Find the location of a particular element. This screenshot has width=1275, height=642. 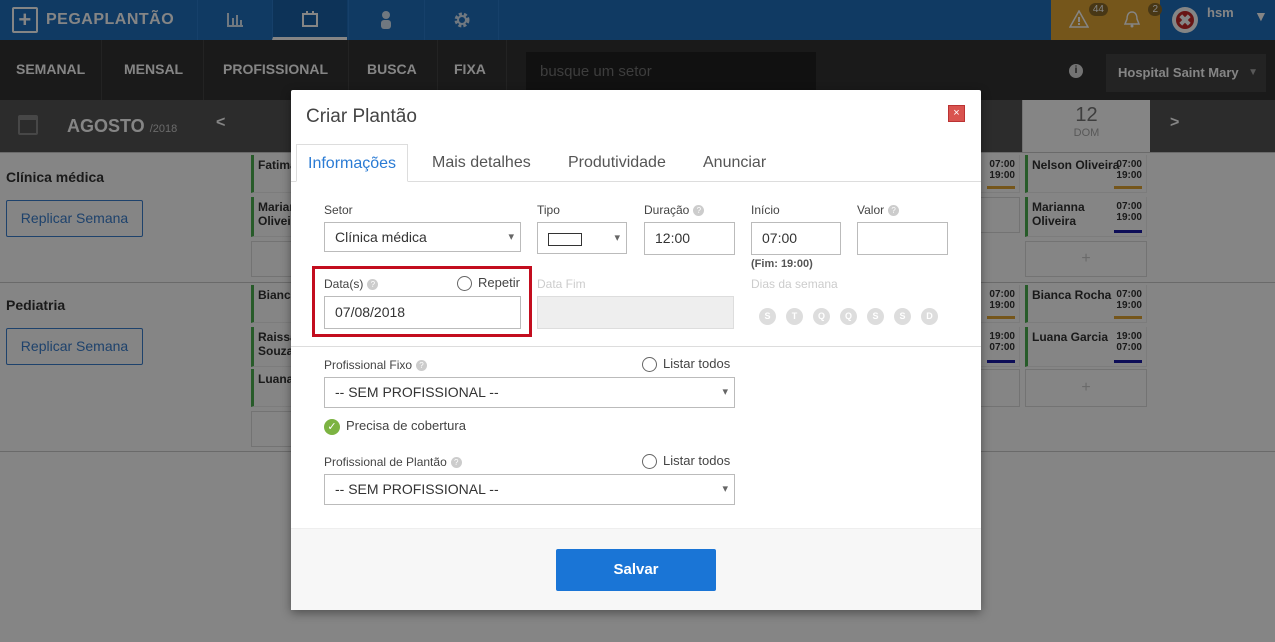

weekday-toggle: T is located at coordinates (794, 316).